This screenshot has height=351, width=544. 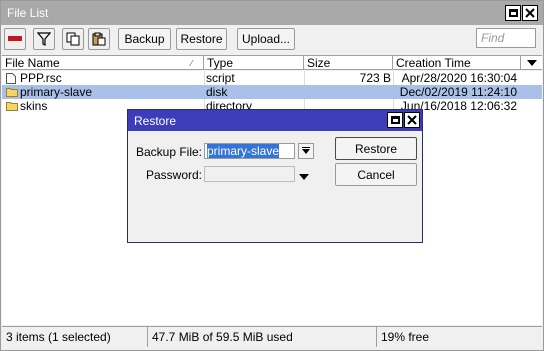 I want to click on dialog-titlebar: Restore, so click(x=275, y=120).